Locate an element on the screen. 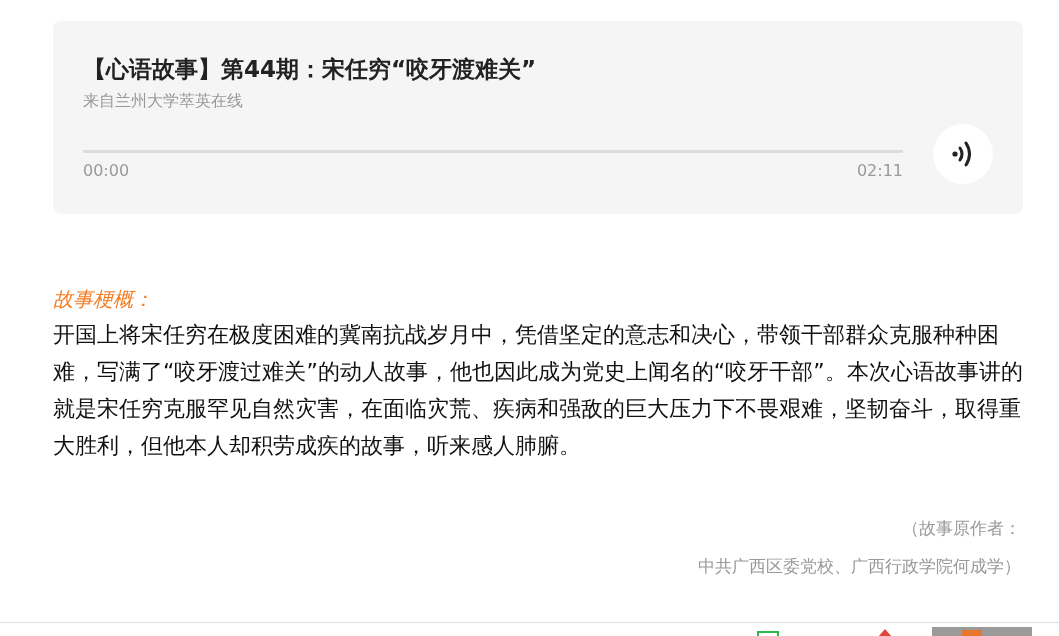 The width and height of the screenshot is (1059, 636). sound-icon is located at coordinates (963, 154).